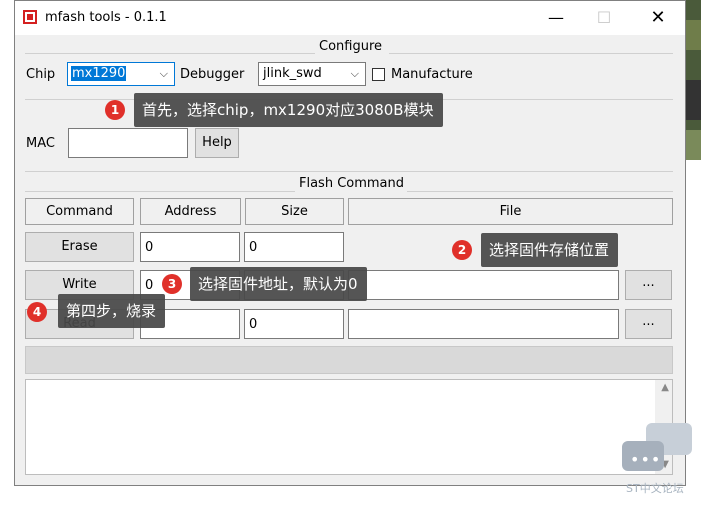 Image resolution: width=701 pixels, height=505 pixels. What do you see at coordinates (99, 73) in the screenshot?
I see `chip-select-value: mx1290` at bounding box center [99, 73].